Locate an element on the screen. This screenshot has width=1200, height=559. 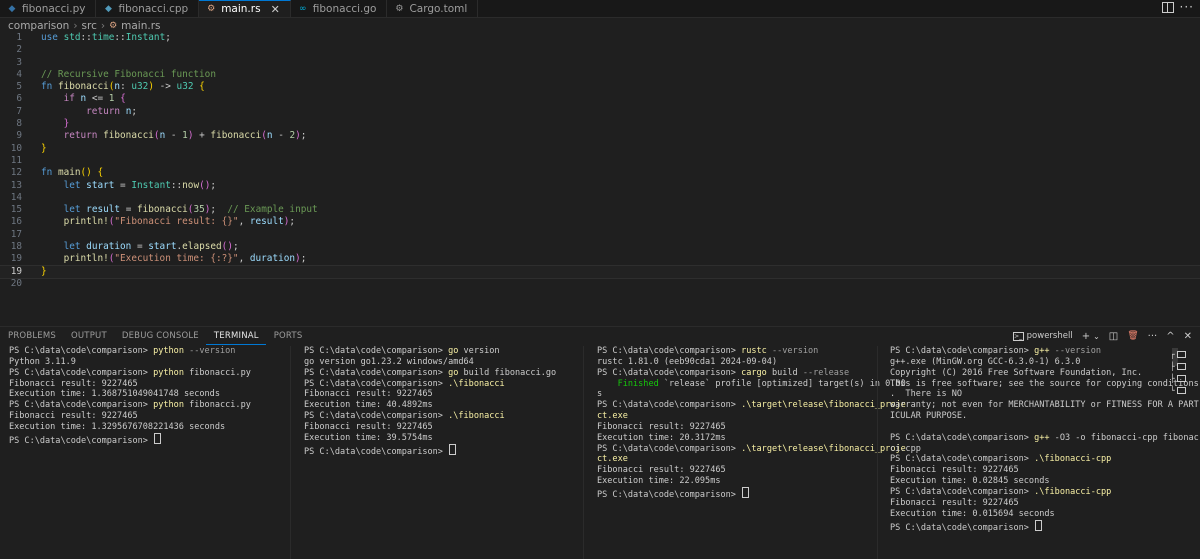
terminal-text: . There is NO is located at coordinates (926, 394).